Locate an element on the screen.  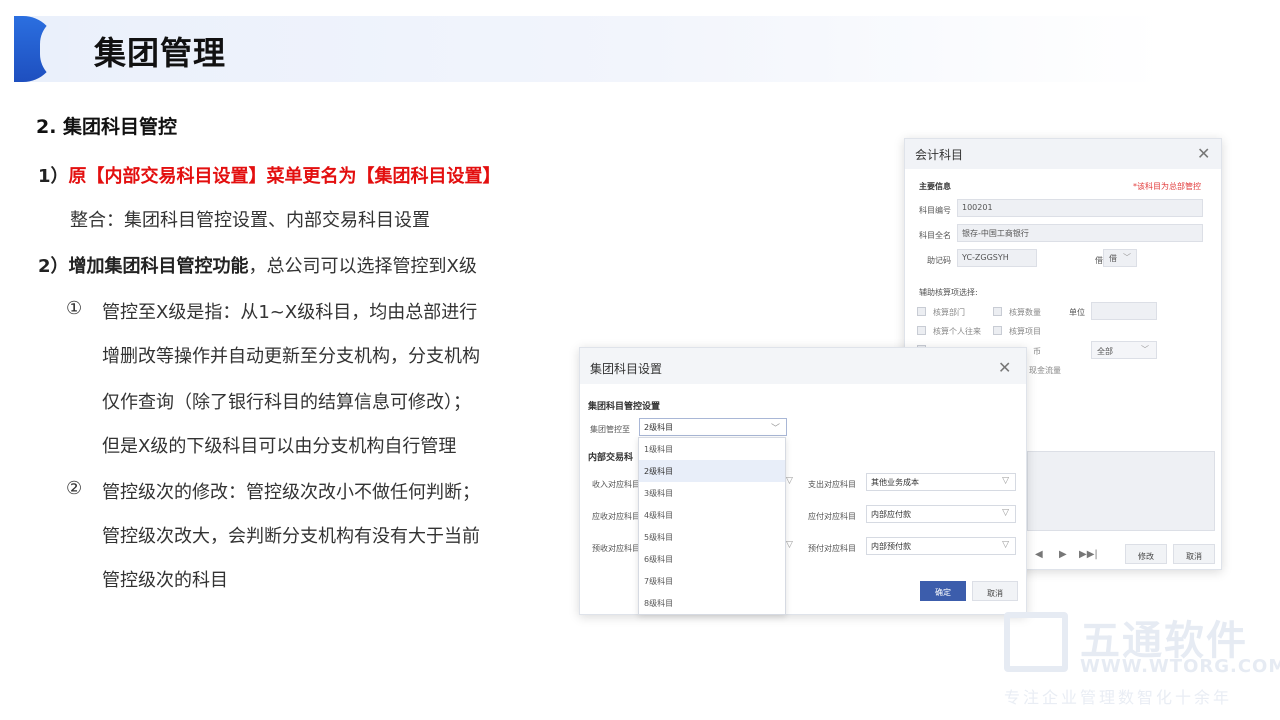
income-label: 收入对应科目 is located at coordinates (616, 484).